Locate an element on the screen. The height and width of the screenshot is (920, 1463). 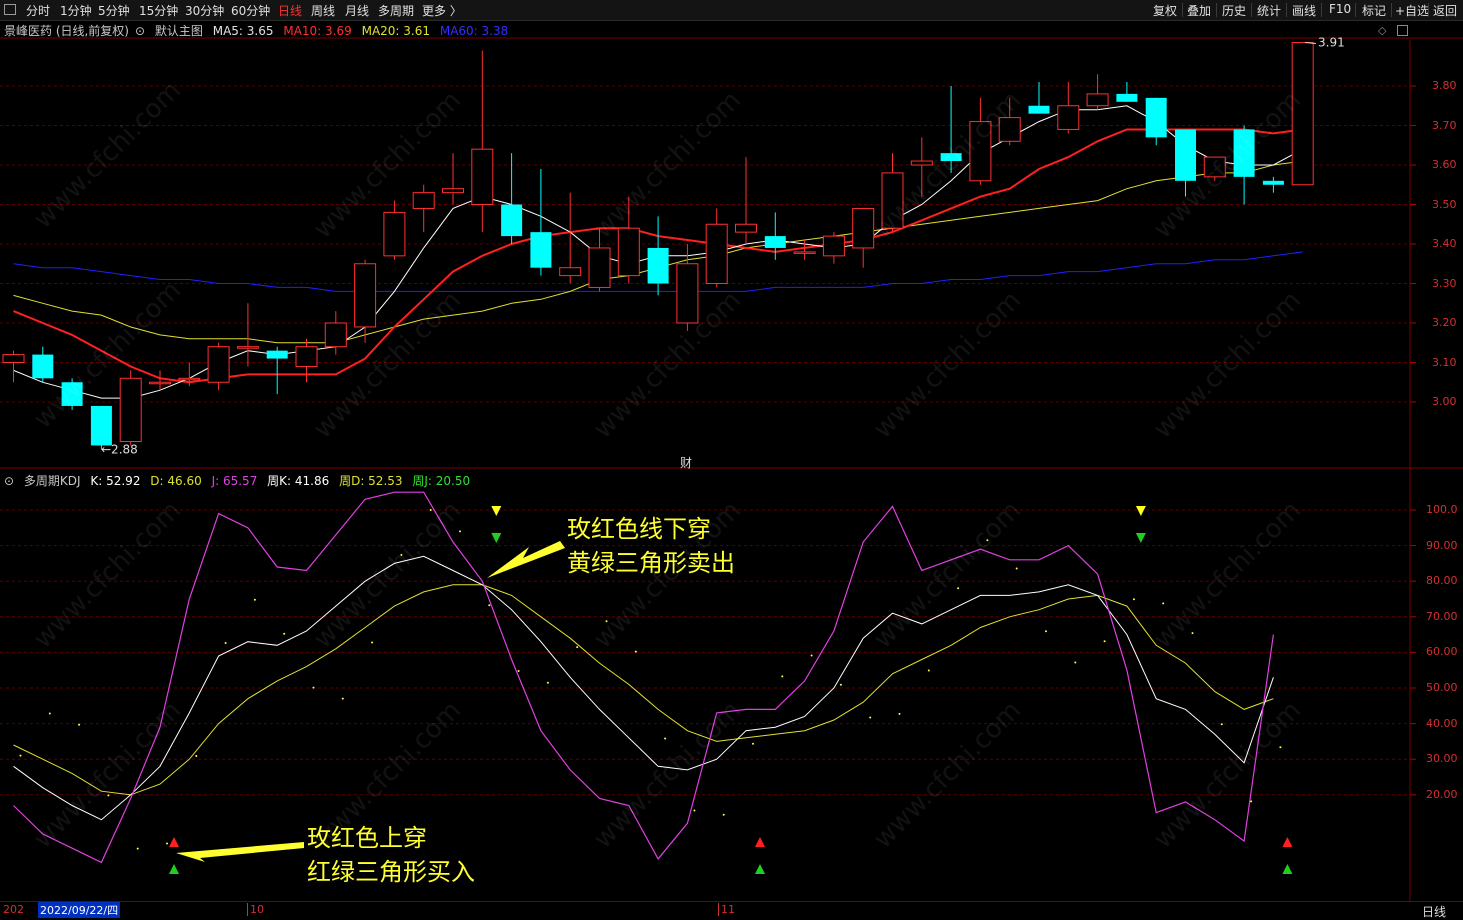
sell-annotation-line2: 黄绿三角形卖出 is located at coordinates (651, 563).